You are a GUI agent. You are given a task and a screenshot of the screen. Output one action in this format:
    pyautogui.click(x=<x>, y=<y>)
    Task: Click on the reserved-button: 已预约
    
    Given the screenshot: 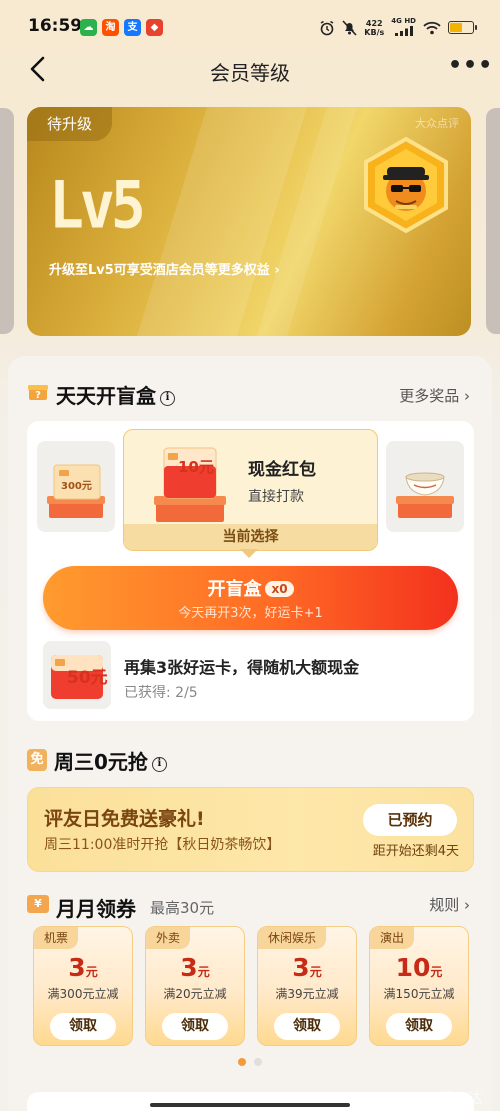 What is the action you would take?
    pyautogui.click(x=410, y=820)
    